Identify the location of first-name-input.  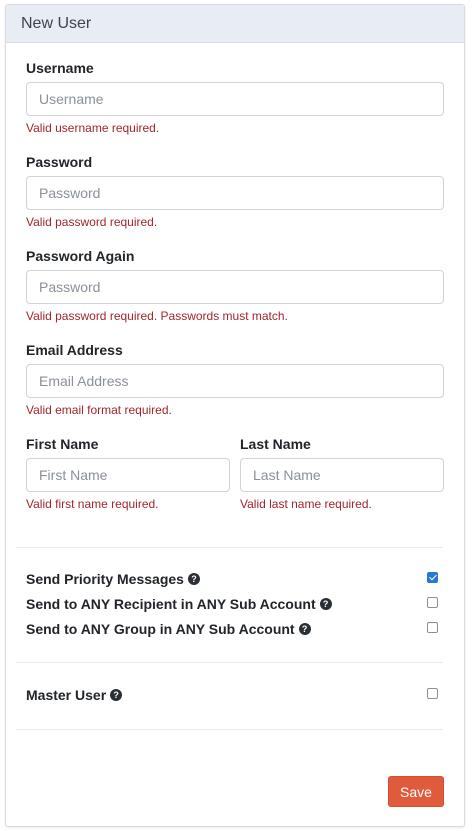
(128, 475).